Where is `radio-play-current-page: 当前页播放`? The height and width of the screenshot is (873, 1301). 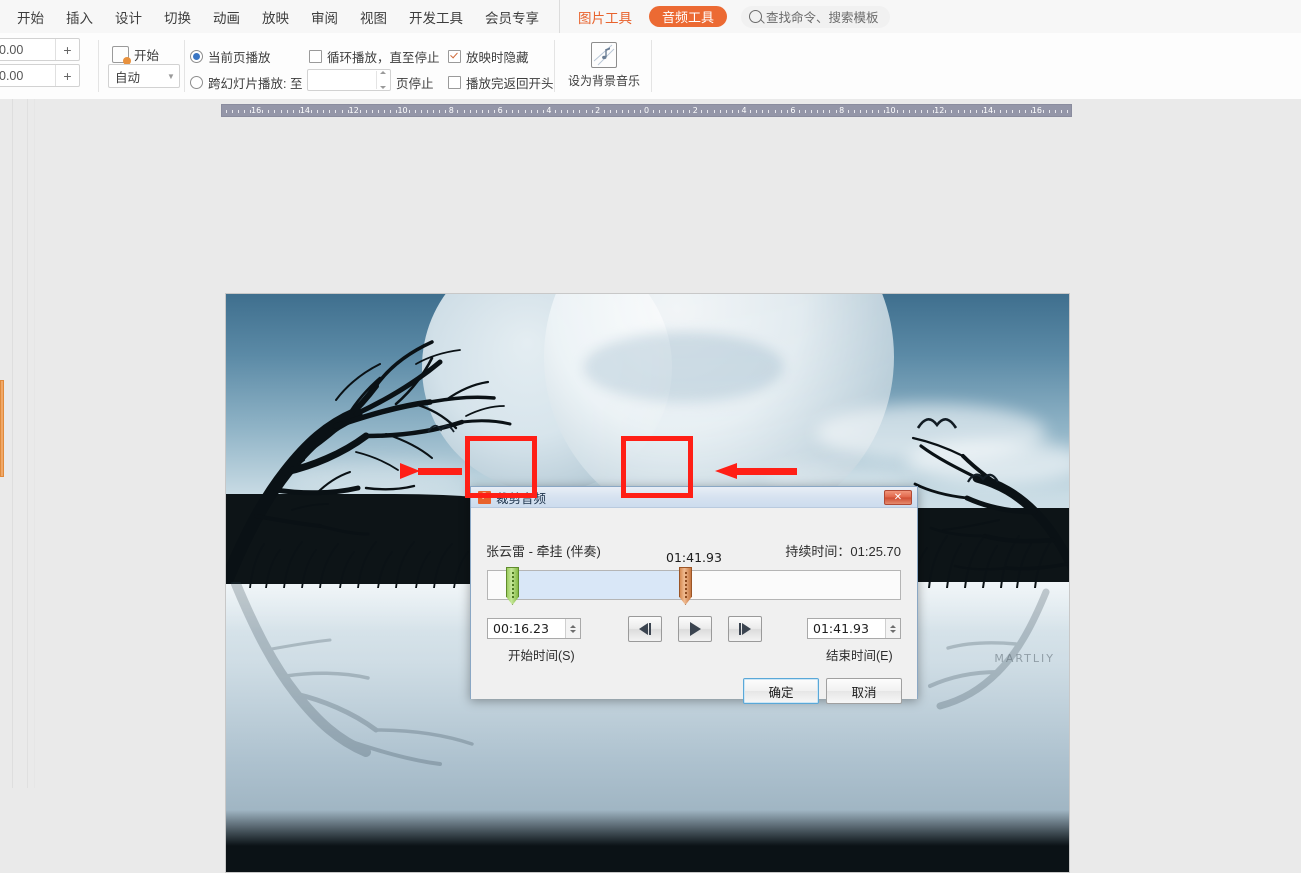
radio-play-current-page: 当前页播放 is located at coordinates (230, 56).